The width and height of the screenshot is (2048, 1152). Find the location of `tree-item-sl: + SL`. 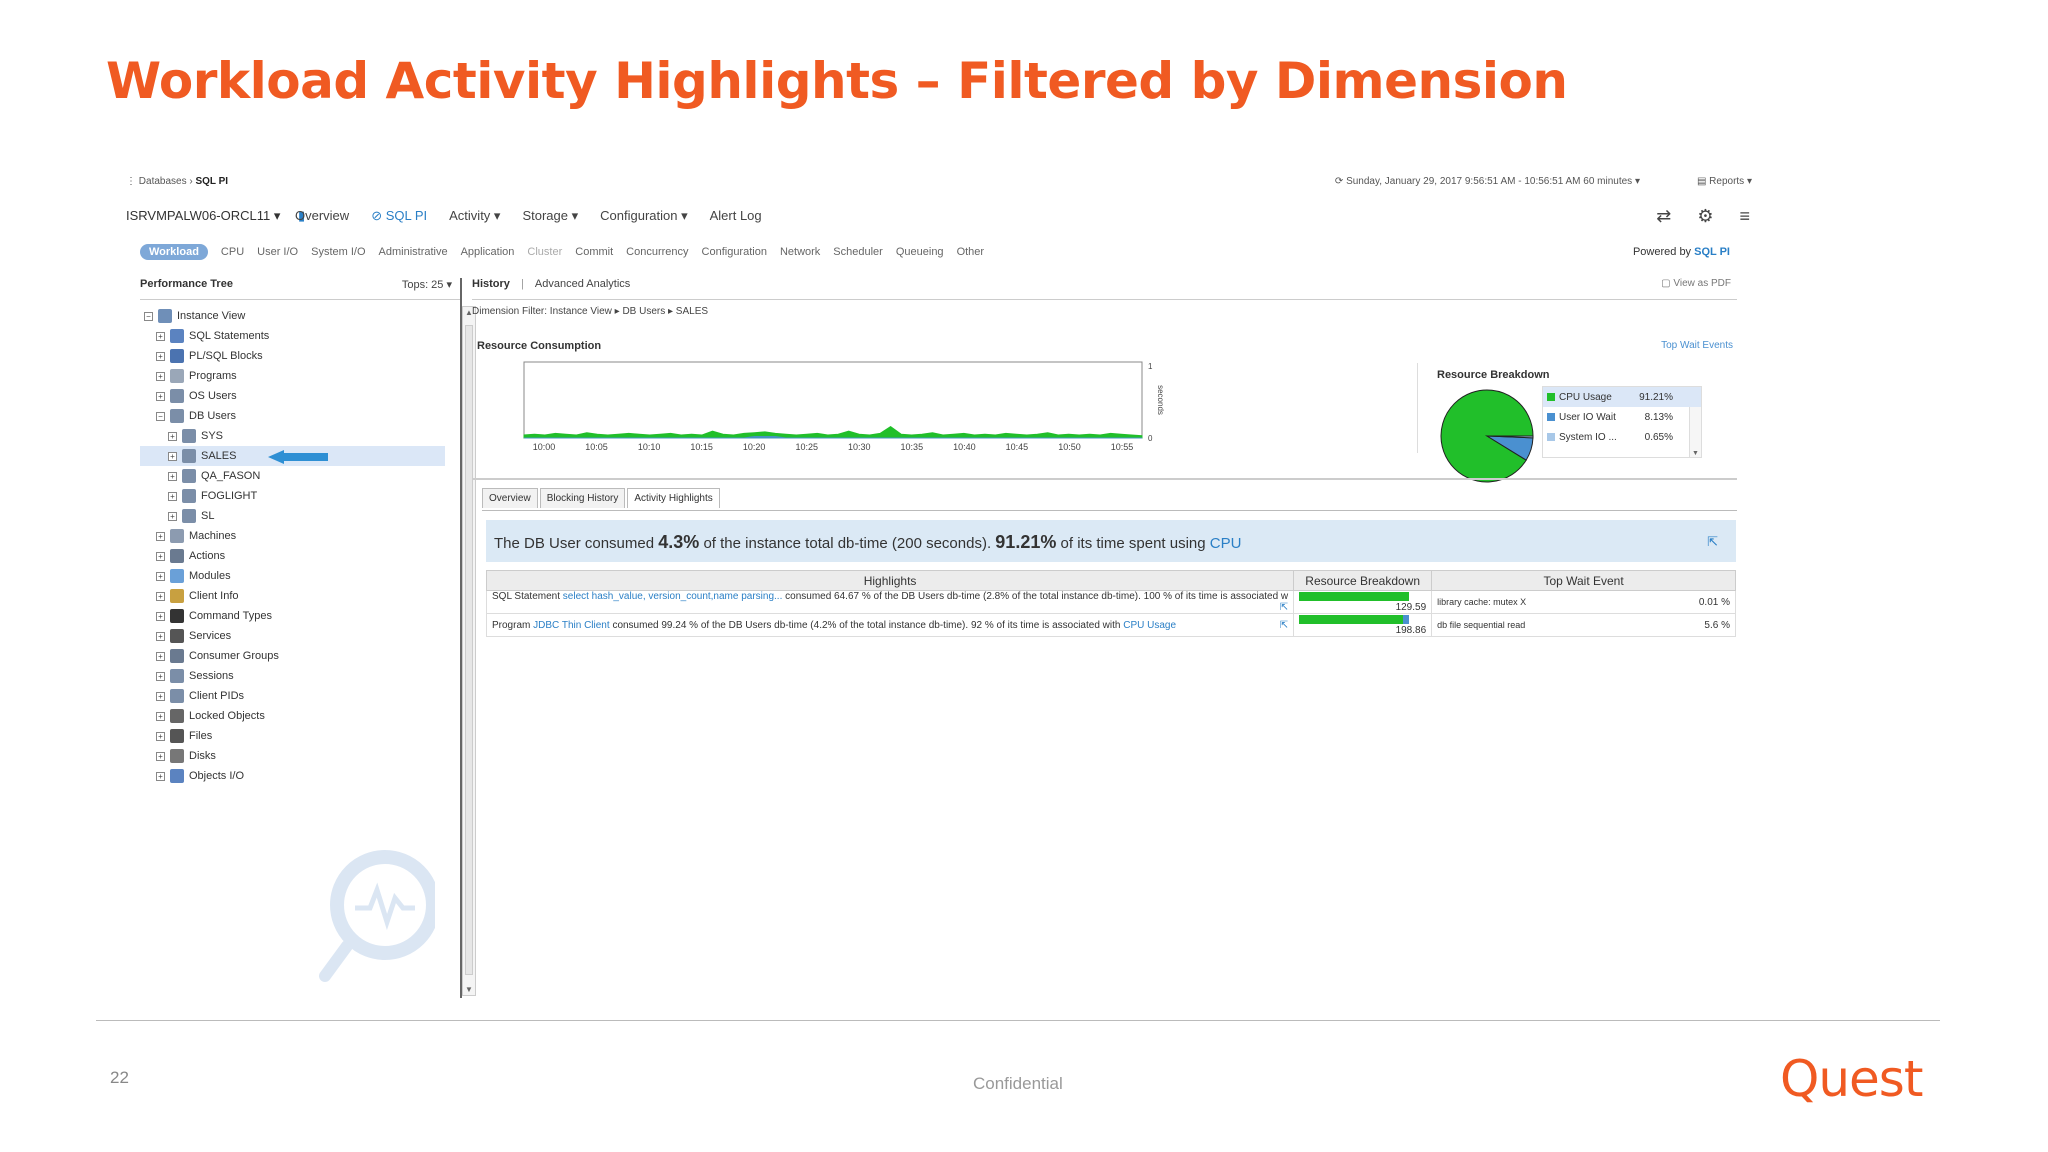

tree-item-sl: + SL is located at coordinates (292, 516).